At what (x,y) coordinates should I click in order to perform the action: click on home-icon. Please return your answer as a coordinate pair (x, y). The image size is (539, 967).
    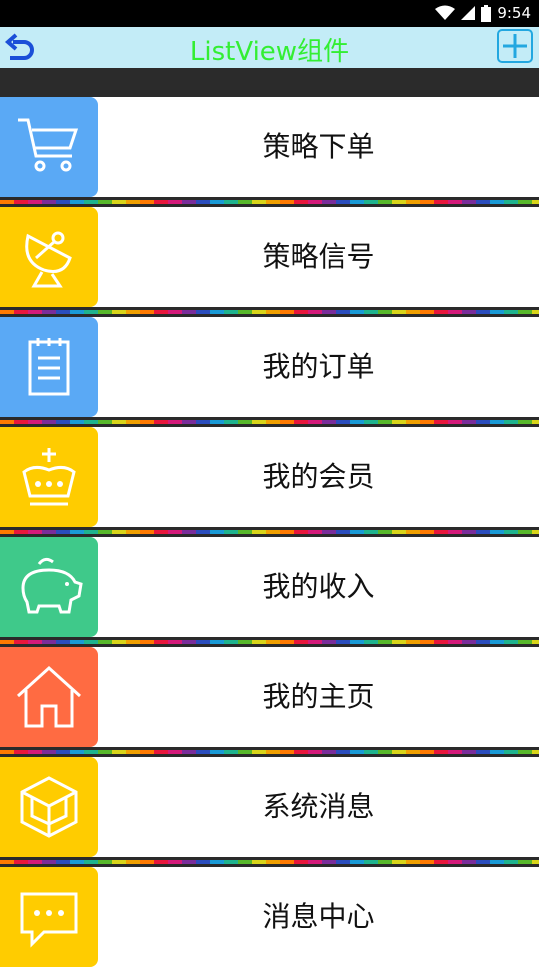
    Looking at the image, I should click on (49, 696).